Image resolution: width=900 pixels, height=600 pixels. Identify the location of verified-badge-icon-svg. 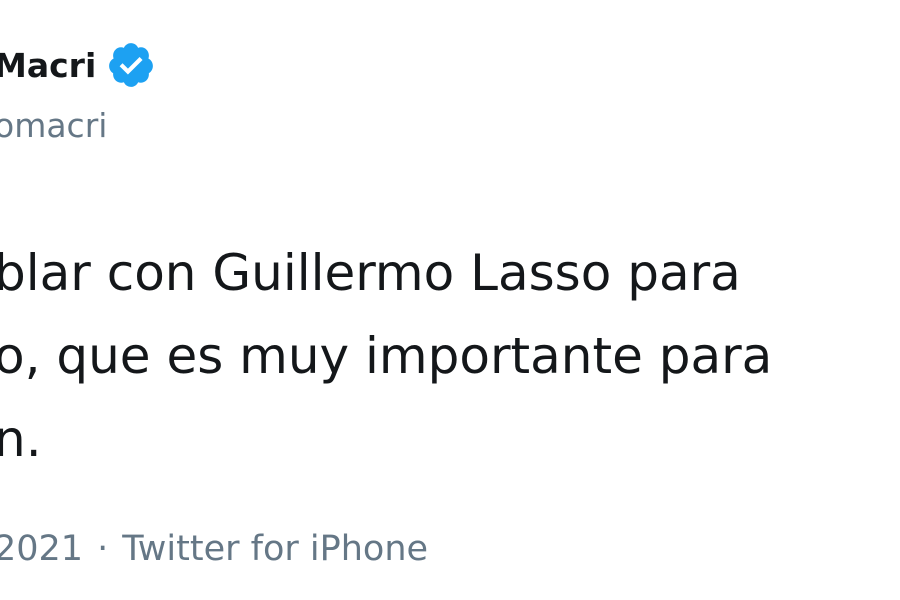
(131, 65).